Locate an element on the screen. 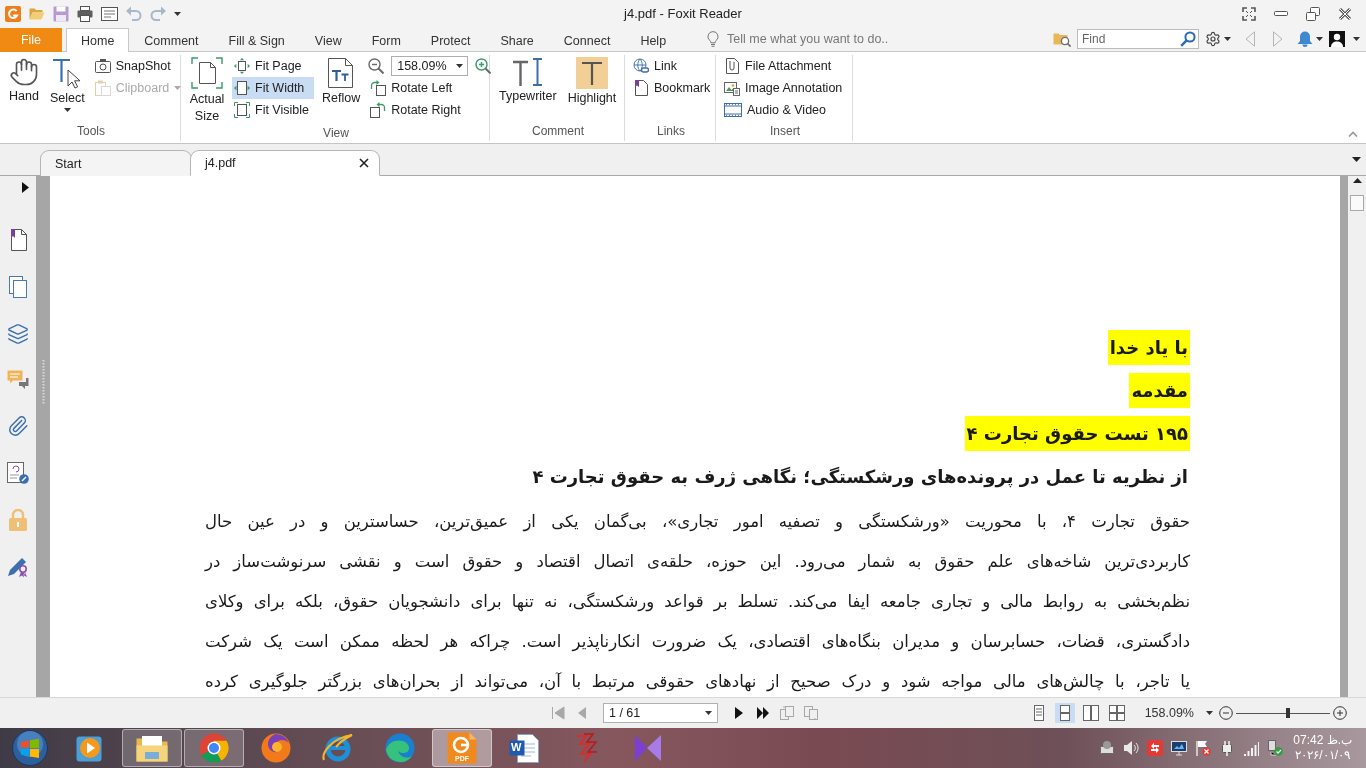  zoom-out-icon is located at coordinates (376, 66).